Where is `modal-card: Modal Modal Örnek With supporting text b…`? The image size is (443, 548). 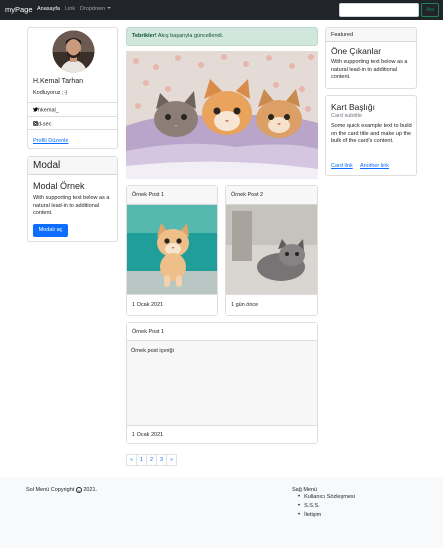
modal-card: Modal Modal Örnek With supporting text b… is located at coordinates (72, 199).